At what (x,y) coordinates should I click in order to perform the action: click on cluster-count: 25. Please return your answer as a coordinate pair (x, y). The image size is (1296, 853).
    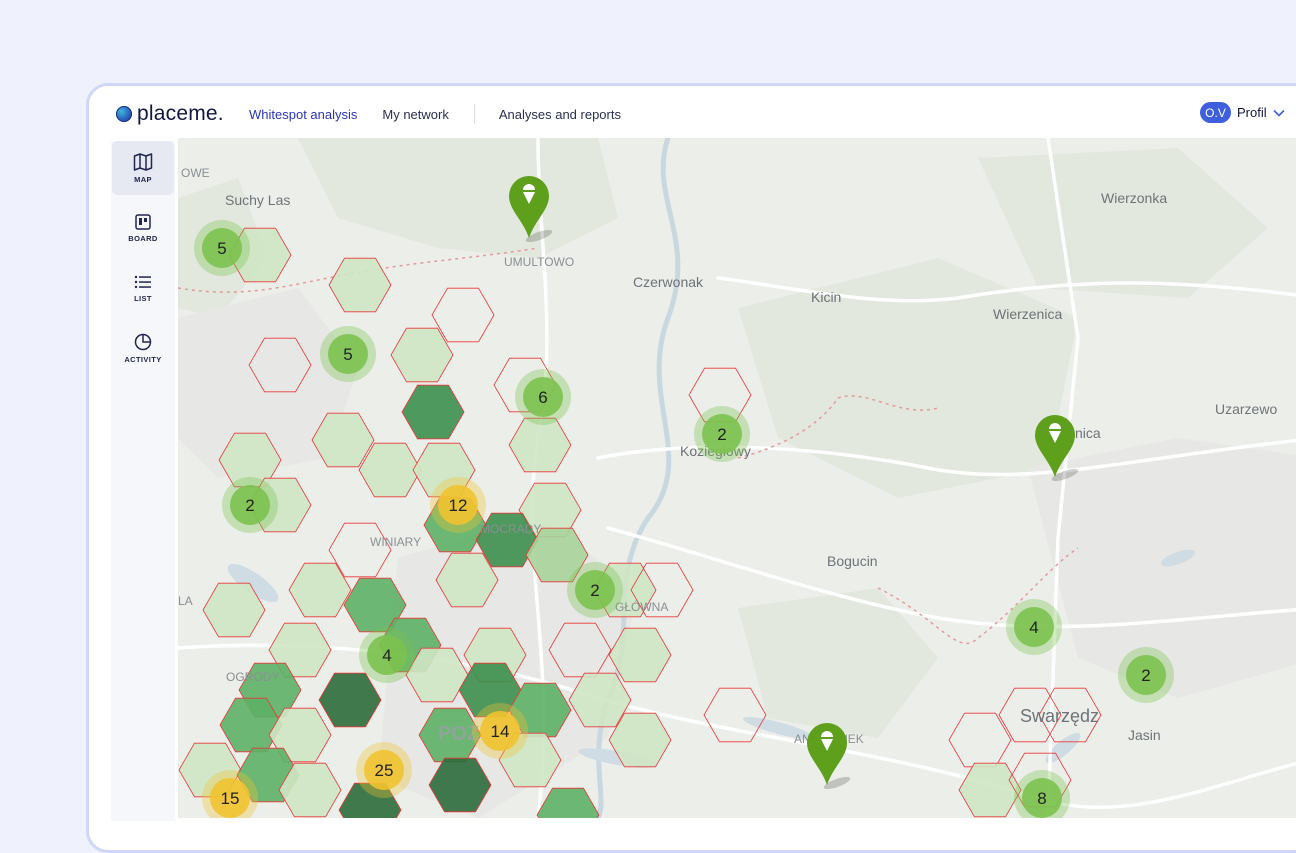
    Looking at the image, I should click on (384, 770).